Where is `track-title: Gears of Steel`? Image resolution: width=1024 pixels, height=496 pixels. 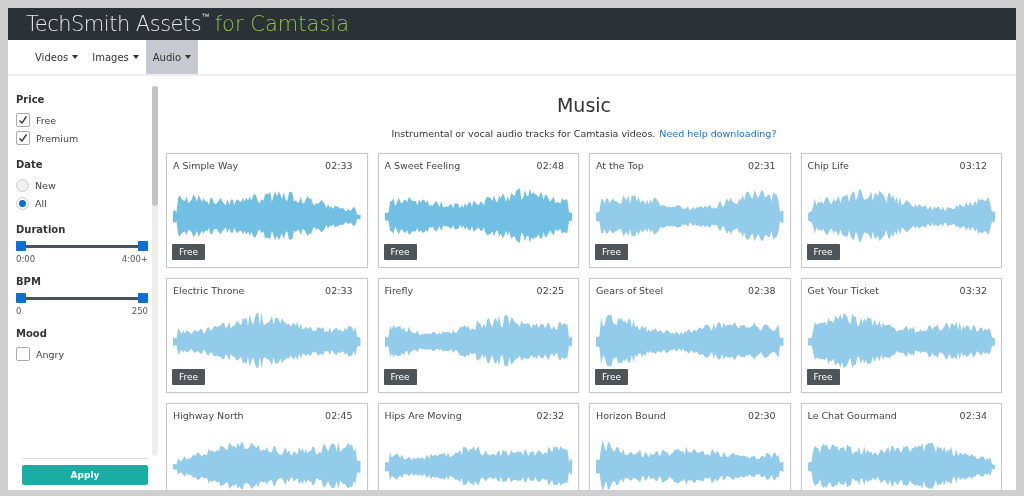 track-title: Gears of Steel is located at coordinates (630, 290).